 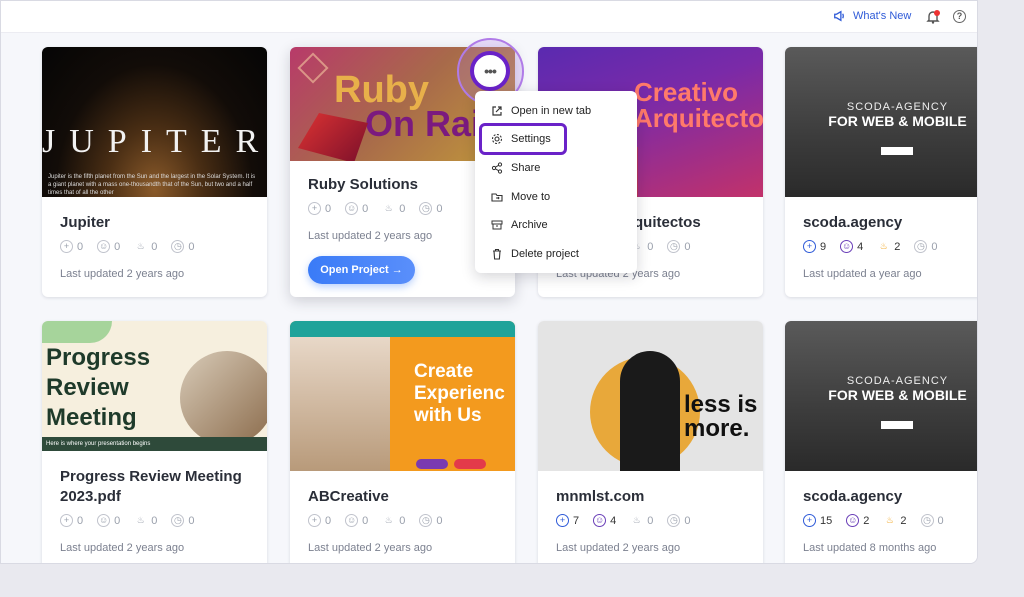 I want to click on more-options-button: •••, so click(x=490, y=71).